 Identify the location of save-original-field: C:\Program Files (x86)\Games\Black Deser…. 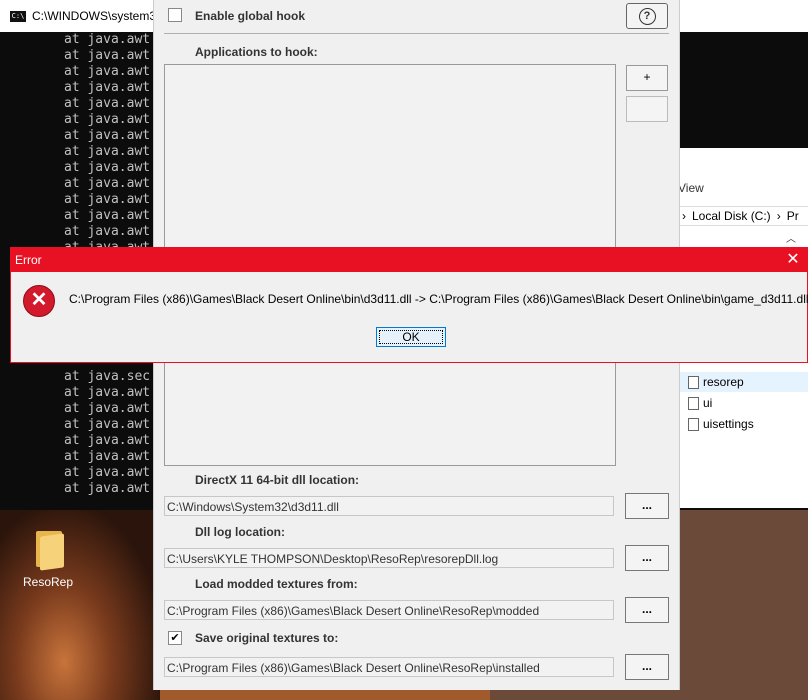
(389, 667).